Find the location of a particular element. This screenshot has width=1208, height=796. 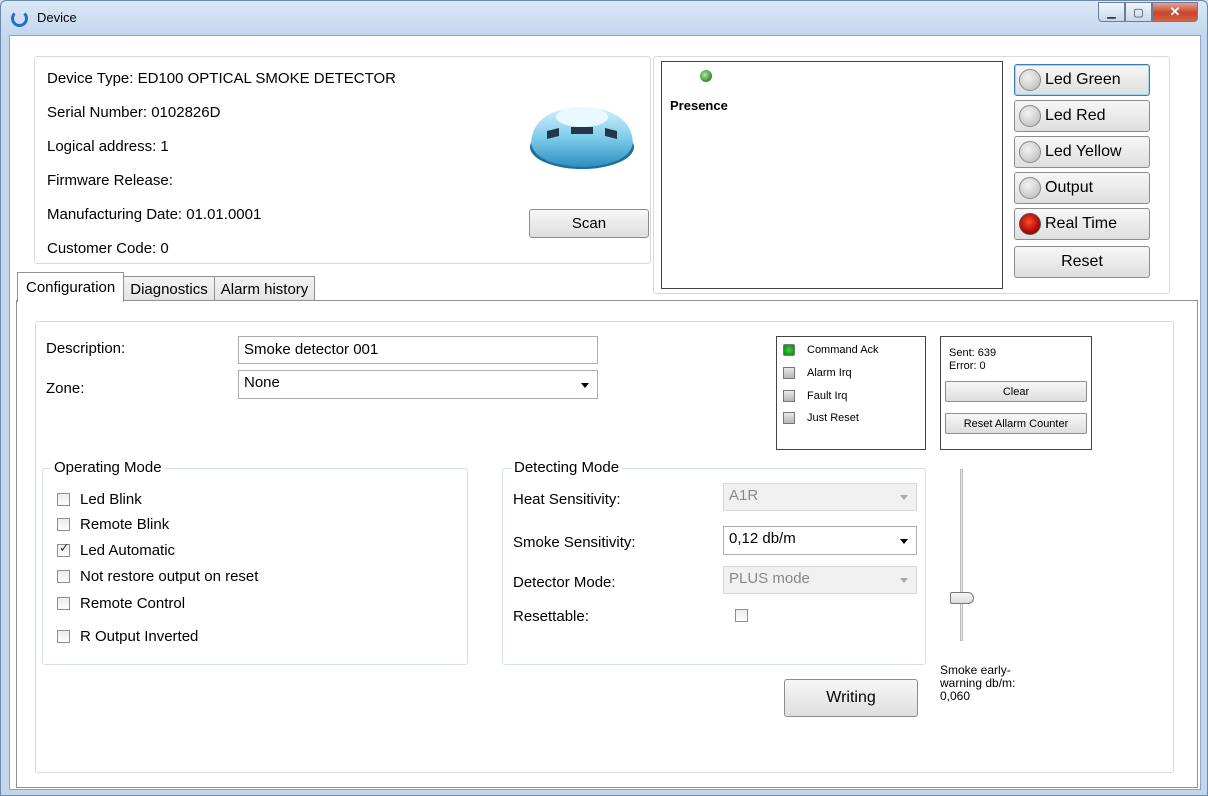

logical-address: Logical address: 1 is located at coordinates (108, 146).